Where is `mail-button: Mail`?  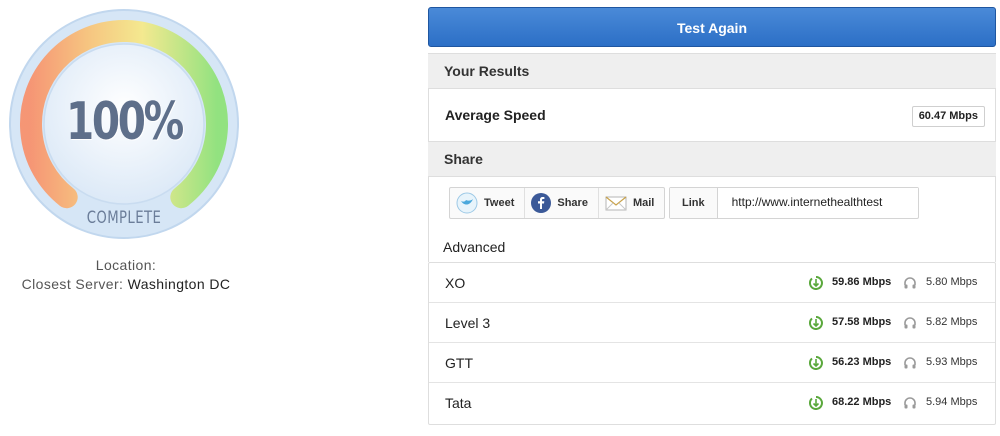 mail-button: Mail is located at coordinates (631, 203).